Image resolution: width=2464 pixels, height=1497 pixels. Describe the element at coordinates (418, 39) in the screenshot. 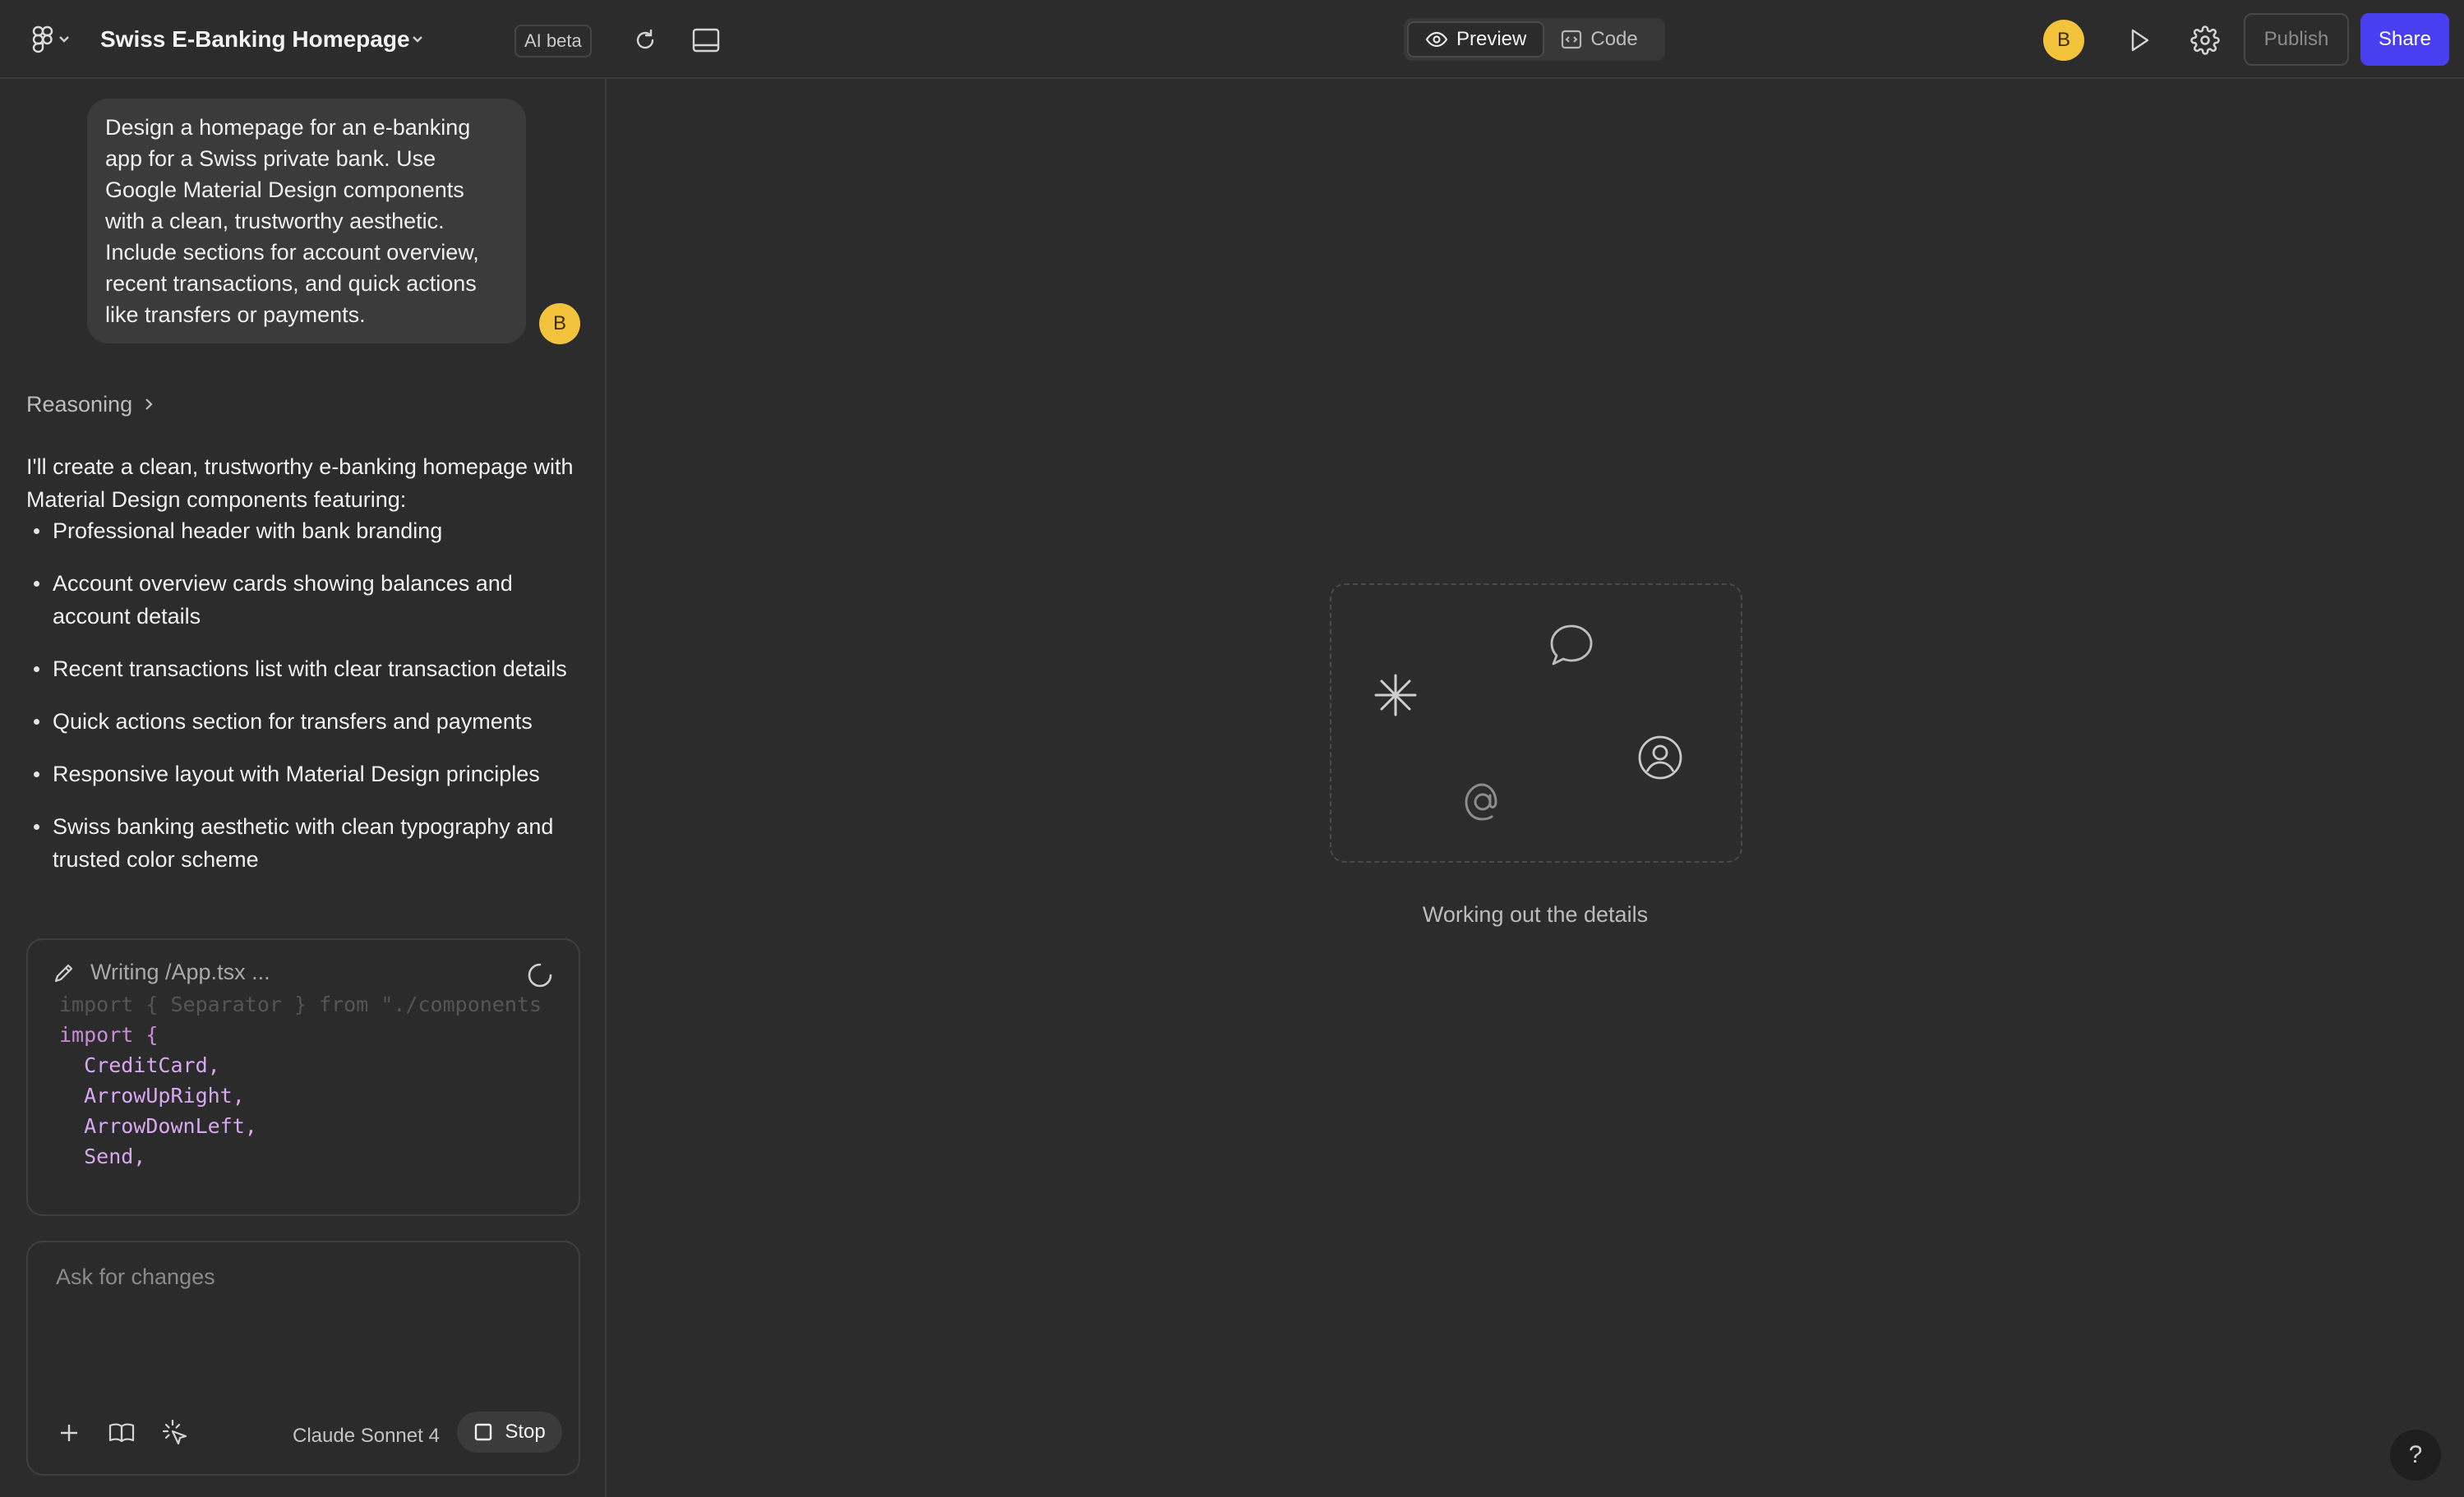

I see `project-menu-chevron-icon` at that location.